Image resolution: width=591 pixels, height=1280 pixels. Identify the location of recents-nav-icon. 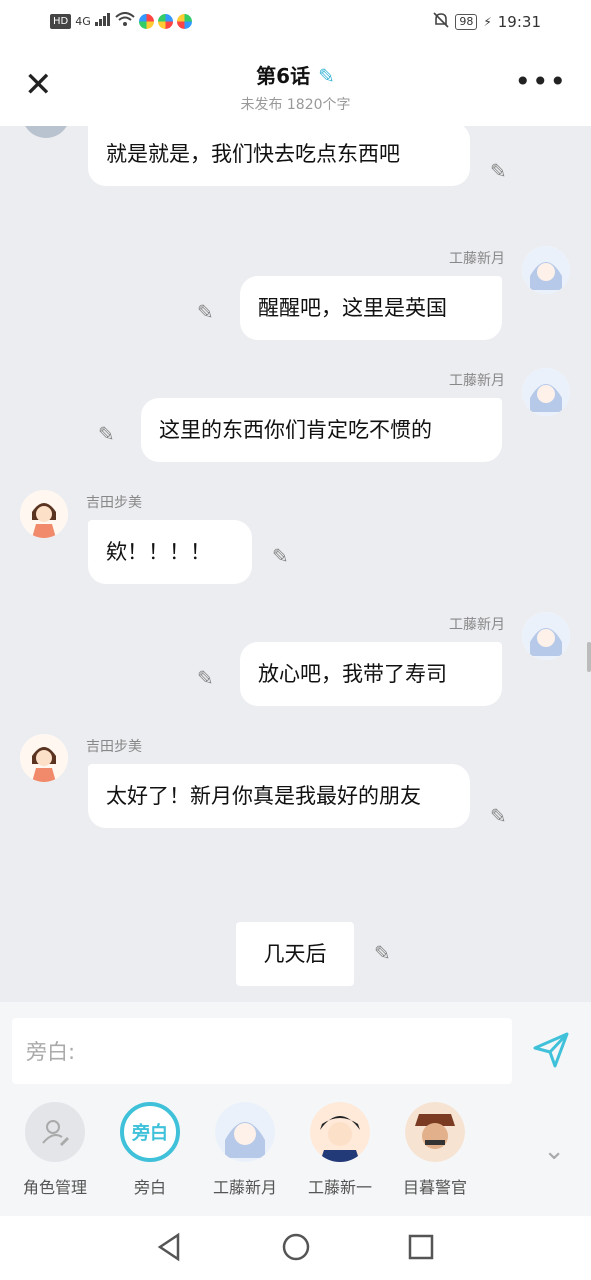
(421, 1250).